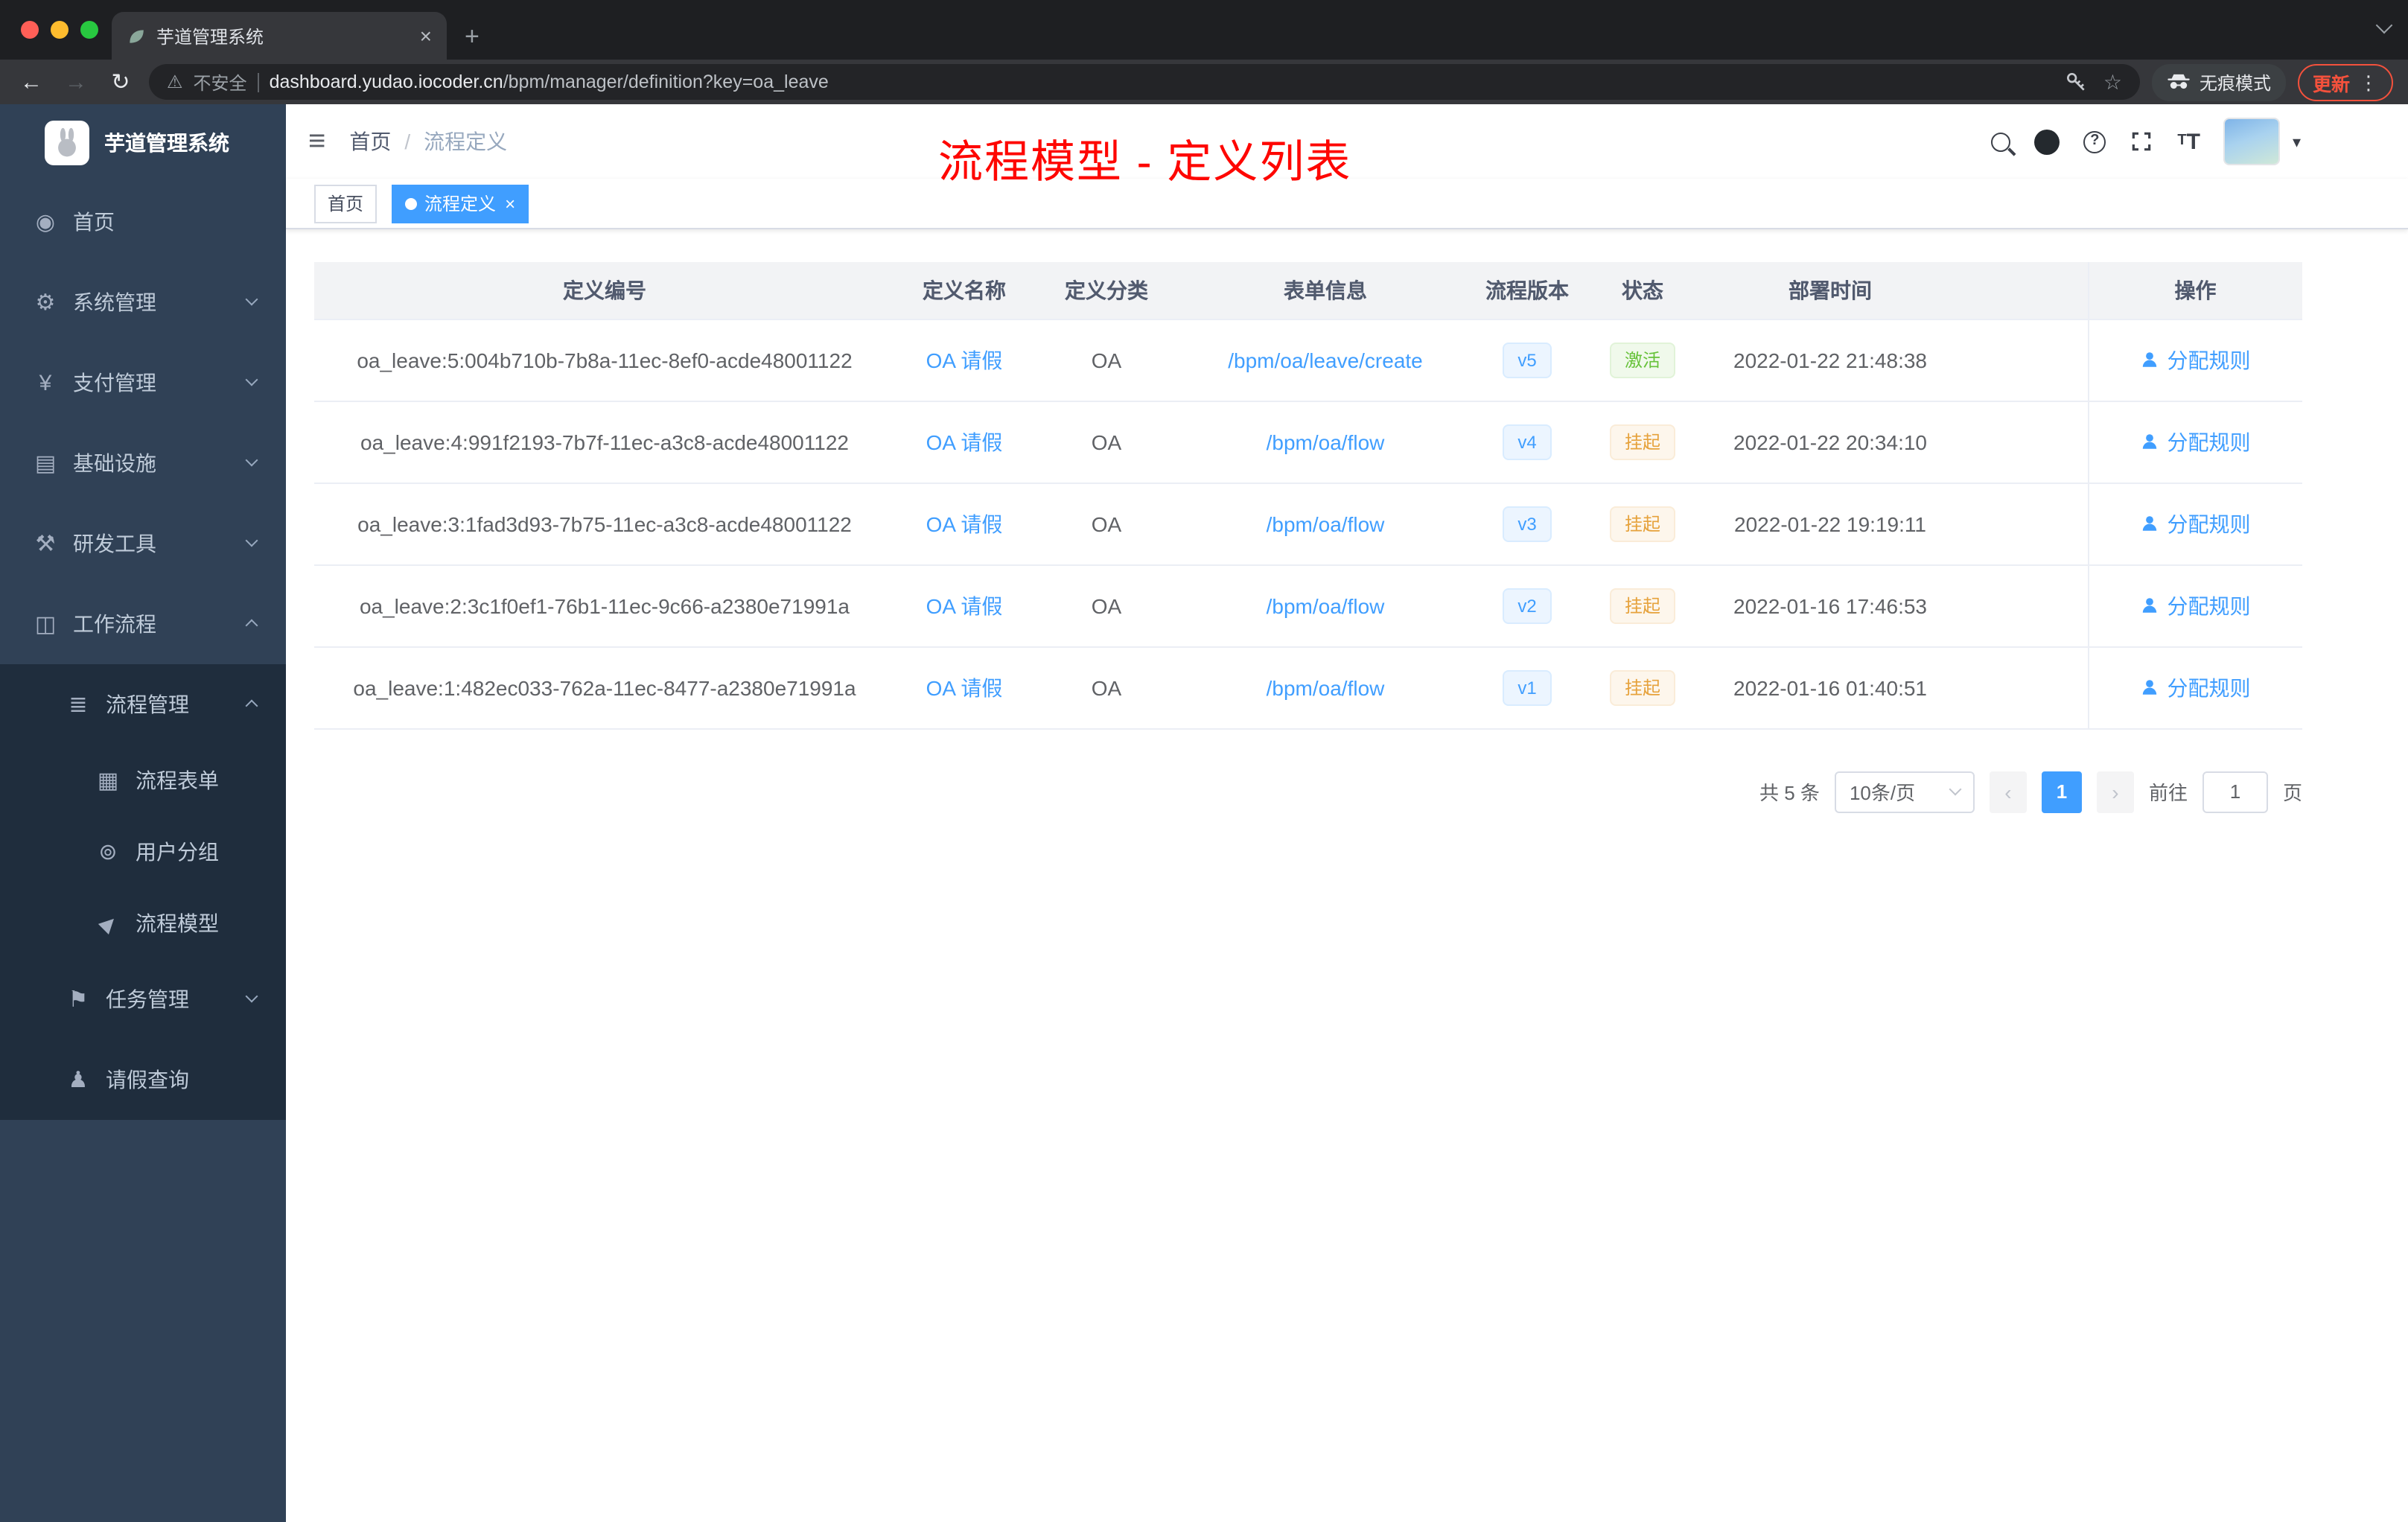 The image size is (2408, 1522). Describe the element at coordinates (120, 82) in the screenshot. I see `reload-button: ↻` at that location.